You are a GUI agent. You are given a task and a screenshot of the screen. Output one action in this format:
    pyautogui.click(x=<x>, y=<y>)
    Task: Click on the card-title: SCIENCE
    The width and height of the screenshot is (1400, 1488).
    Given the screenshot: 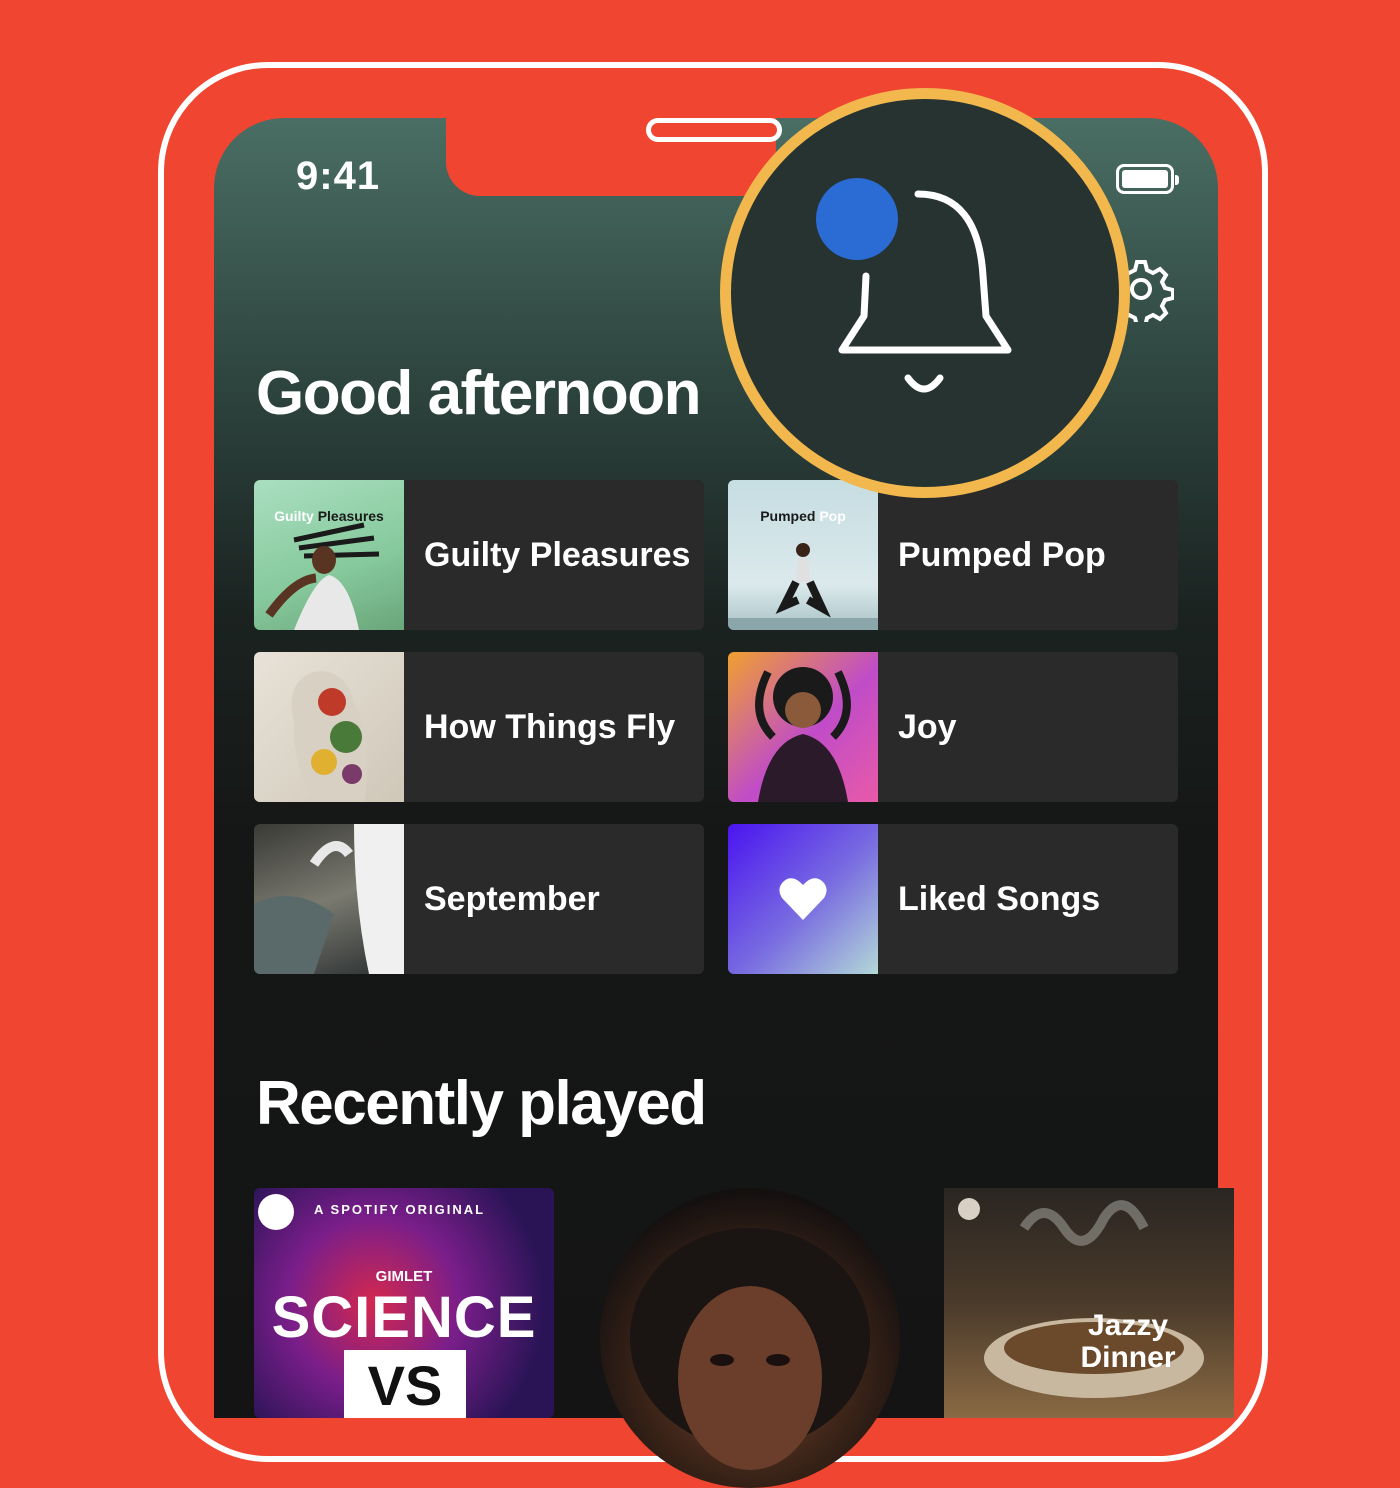 What is the action you would take?
    pyautogui.click(x=404, y=1317)
    